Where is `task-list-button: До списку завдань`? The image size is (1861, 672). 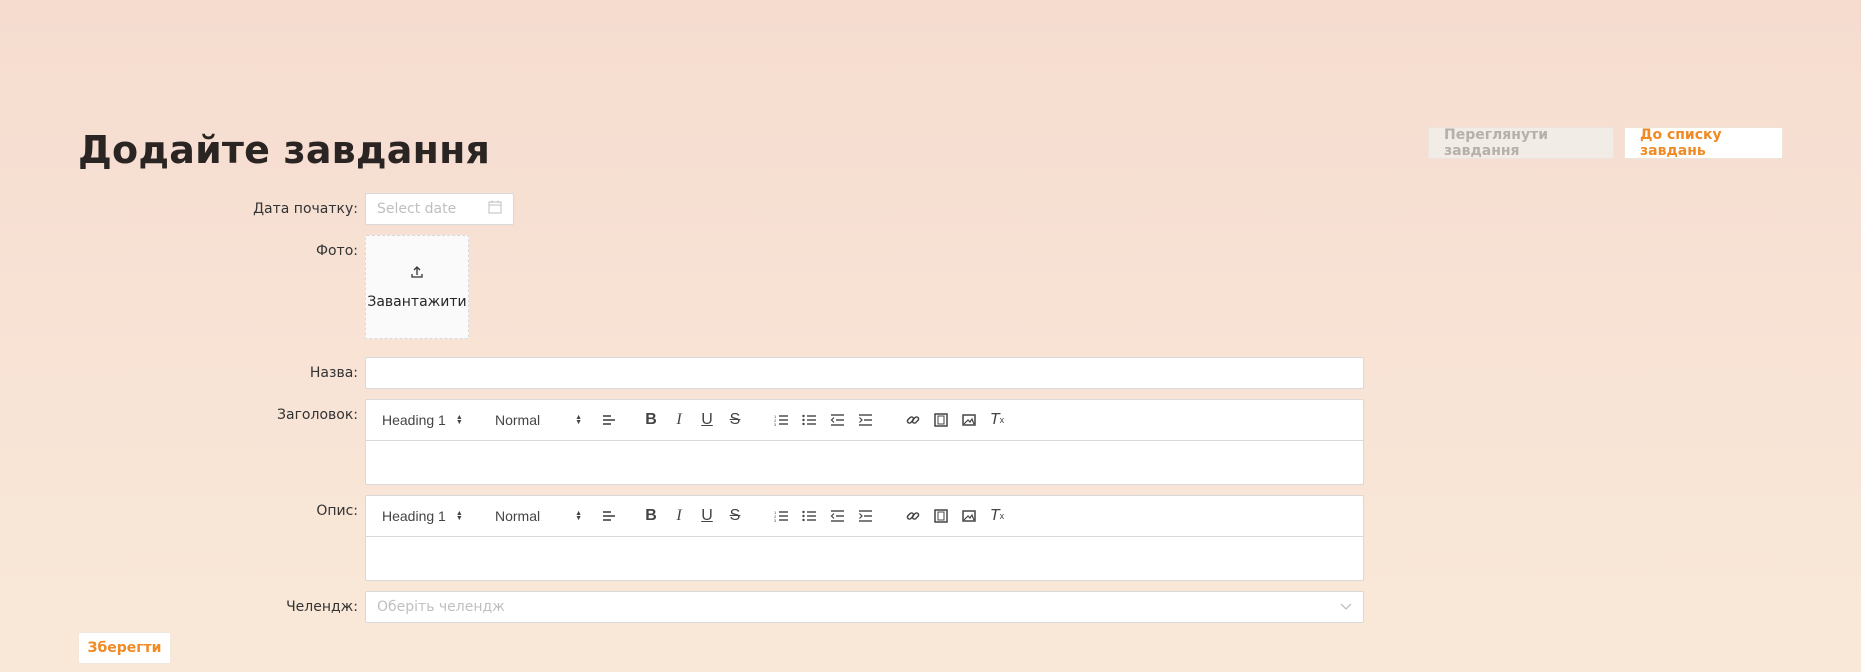
task-list-button: До списку завдань is located at coordinates (1703, 143).